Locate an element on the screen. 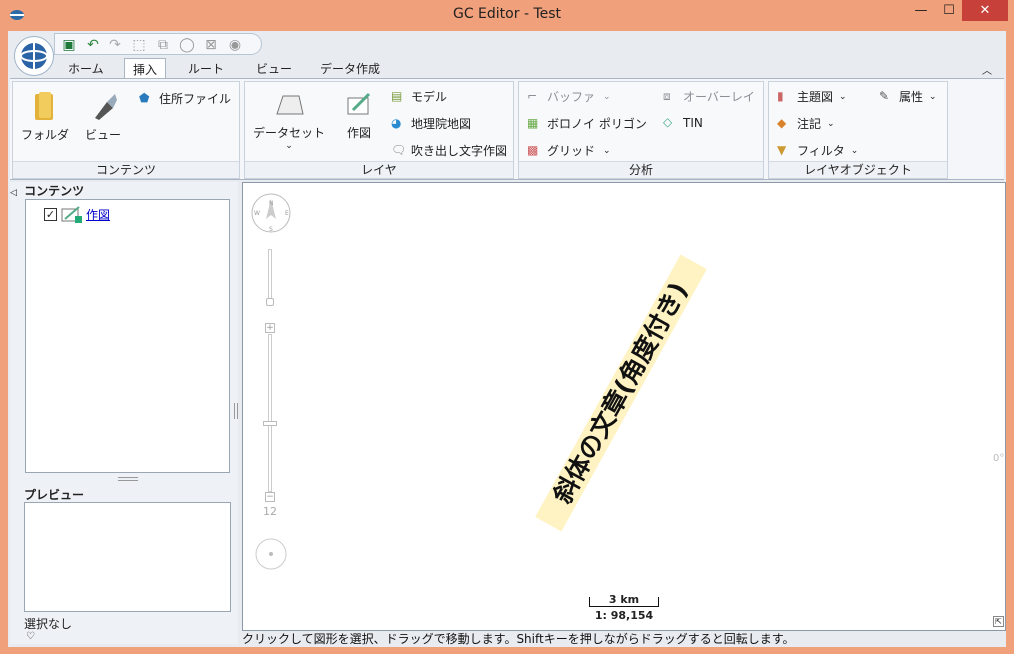 Image resolution: width=1014 pixels, height=654 pixels. thematic-map-button: ▮ 主題図 ⌄ is located at coordinates (812, 96).